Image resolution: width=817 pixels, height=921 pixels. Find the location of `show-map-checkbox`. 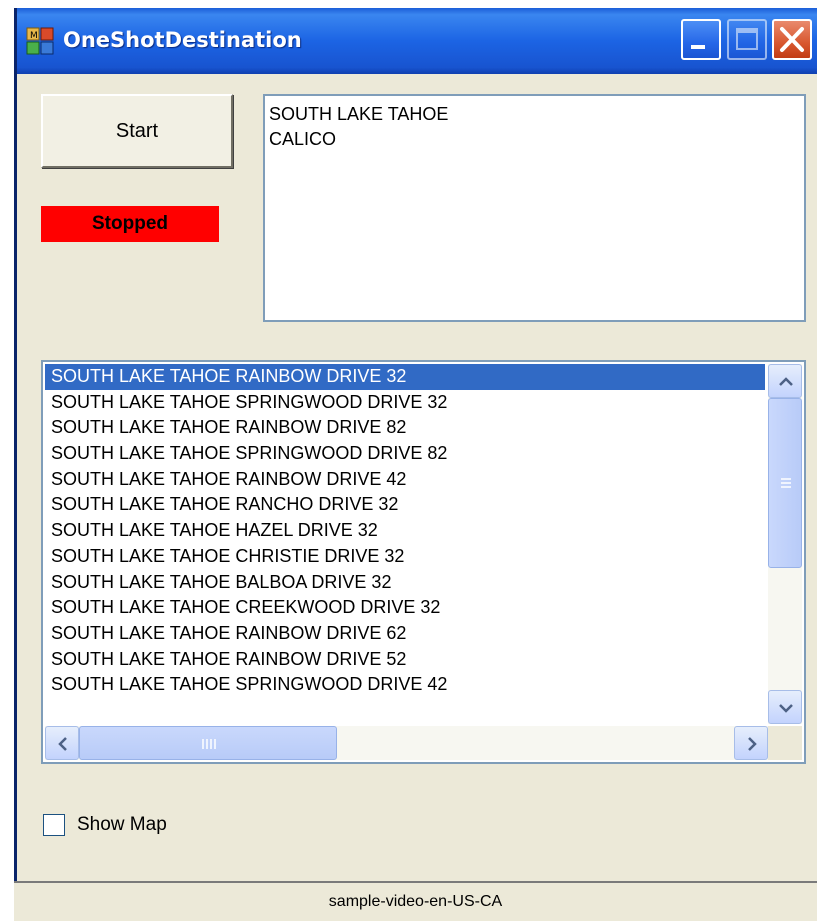

show-map-checkbox is located at coordinates (54, 825).